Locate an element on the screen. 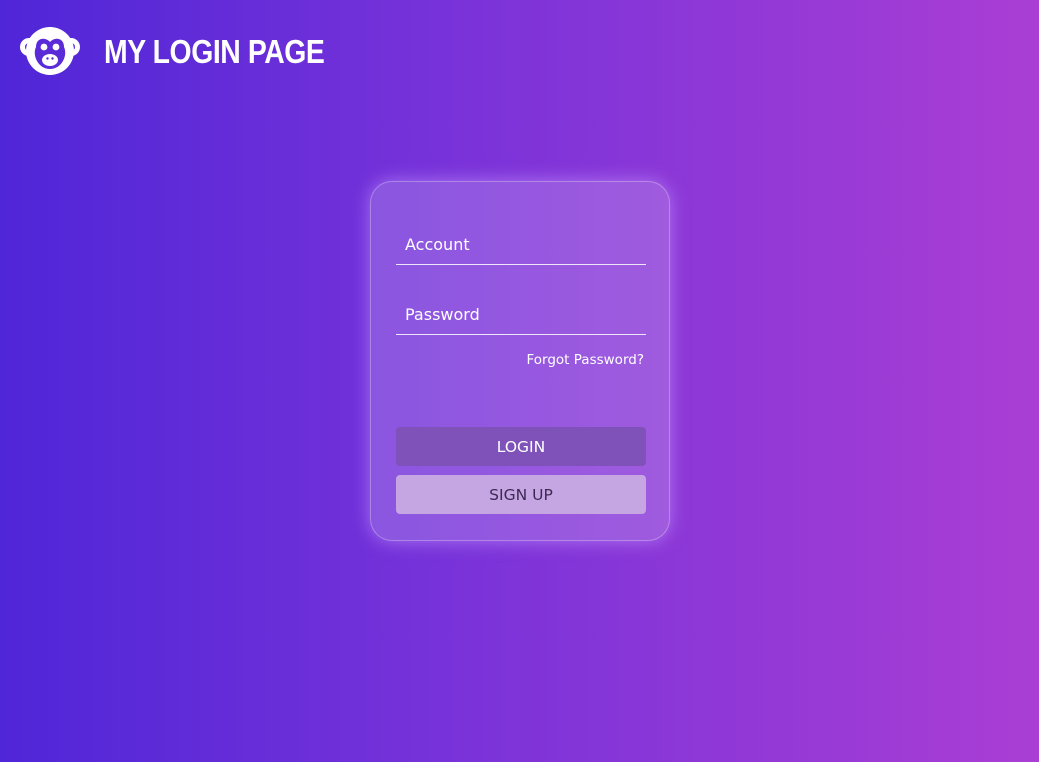  monkey-icon is located at coordinates (50, 51).